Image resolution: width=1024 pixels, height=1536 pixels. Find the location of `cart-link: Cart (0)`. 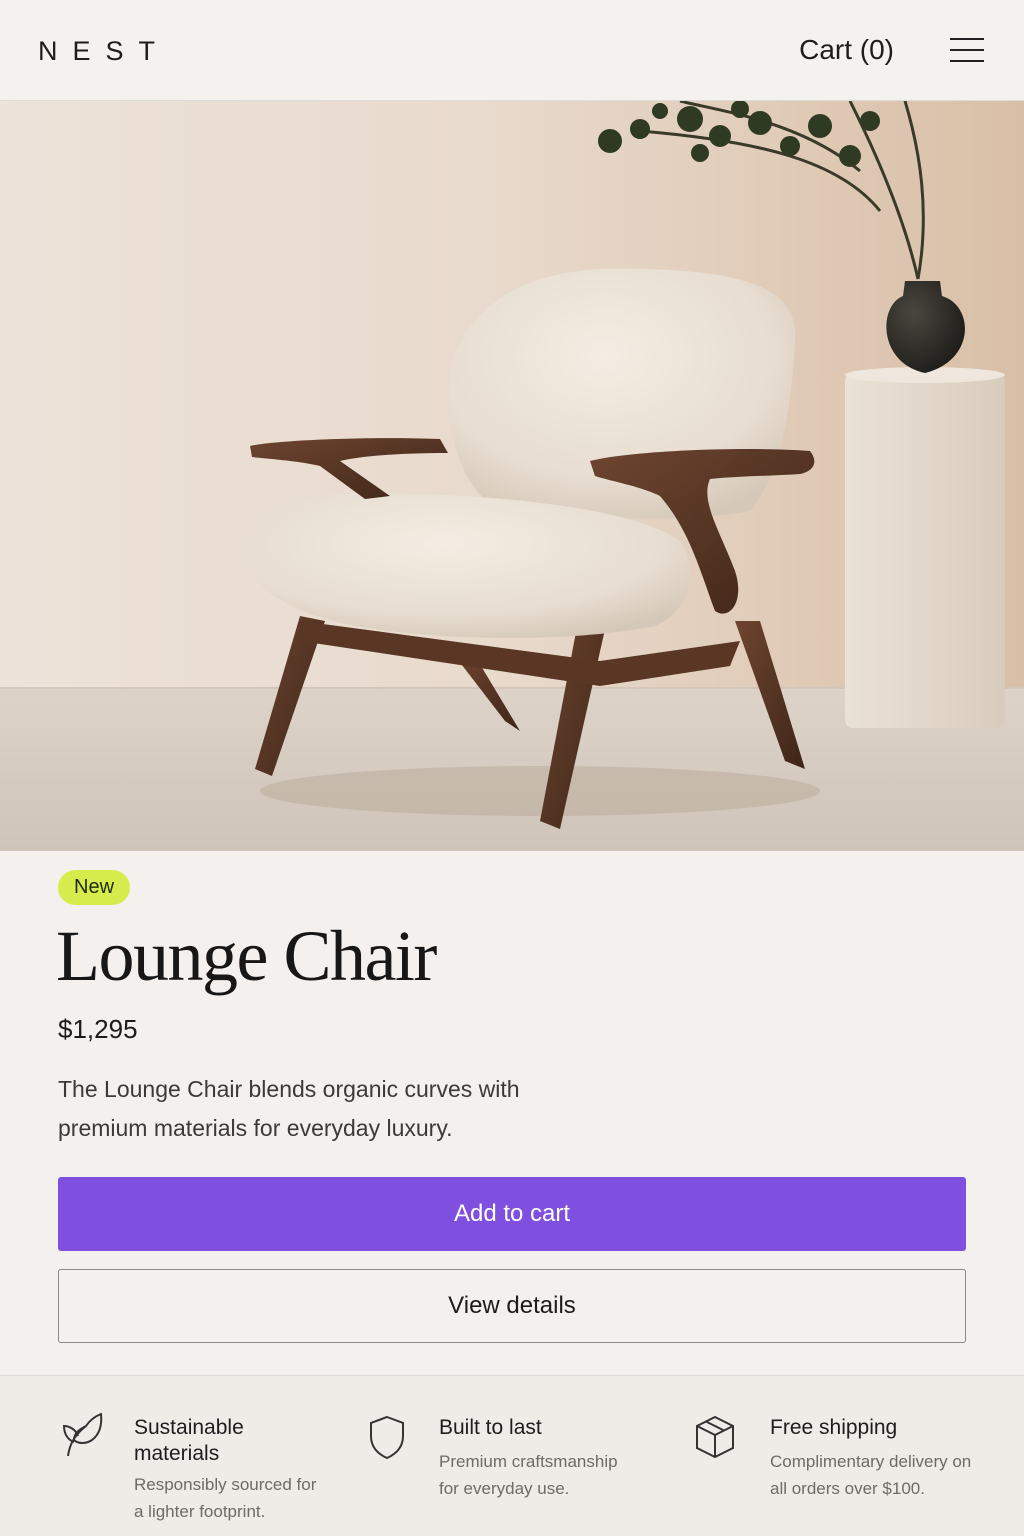

cart-link: Cart (0) is located at coordinates (846, 50).